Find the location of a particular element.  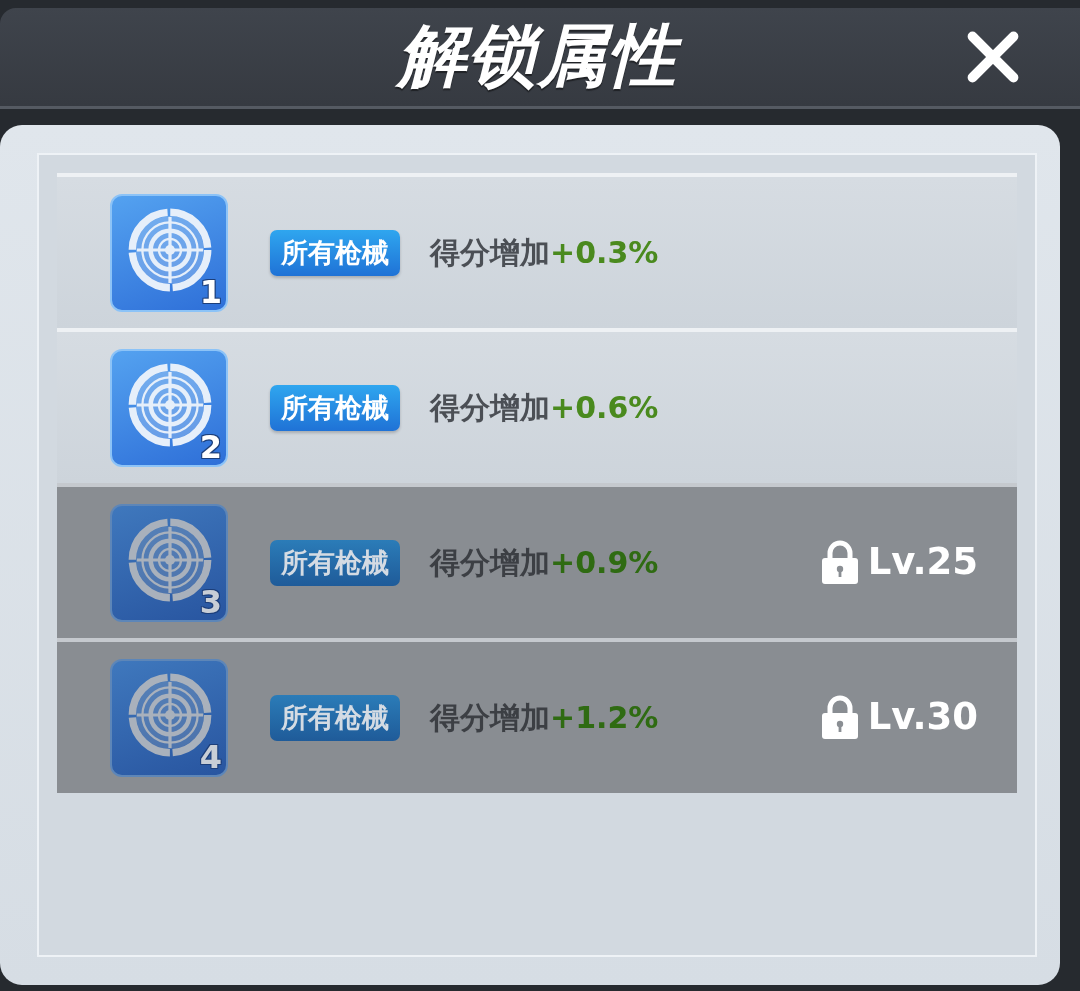

tile-number: 1 is located at coordinates (210, 291).